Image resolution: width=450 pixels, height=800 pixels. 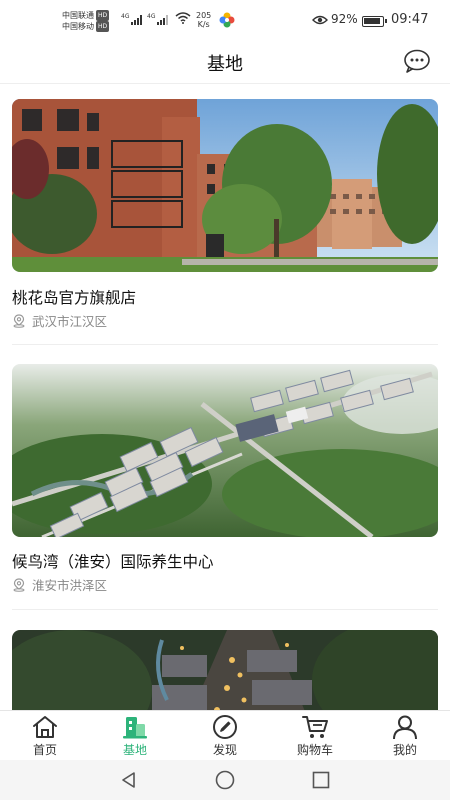 I want to click on pinwheel-icon, so click(x=227, y=20).